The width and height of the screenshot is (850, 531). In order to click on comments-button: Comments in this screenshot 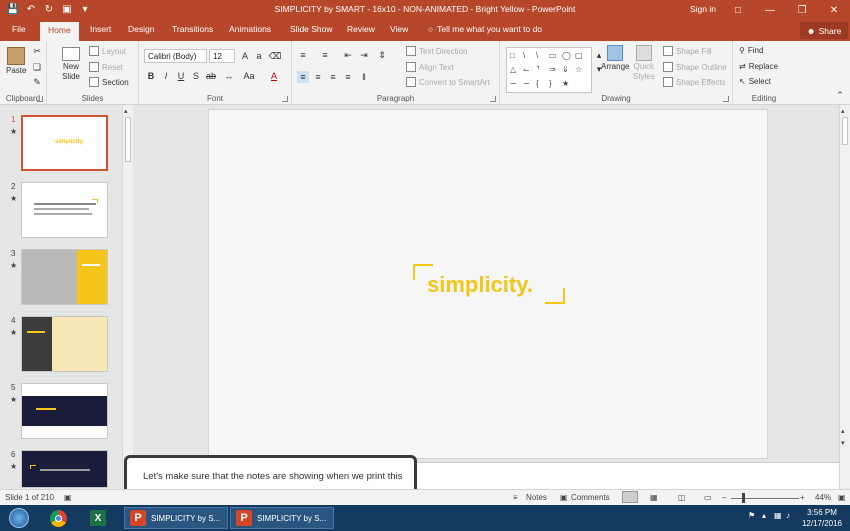, I will do `click(590, 497)`.